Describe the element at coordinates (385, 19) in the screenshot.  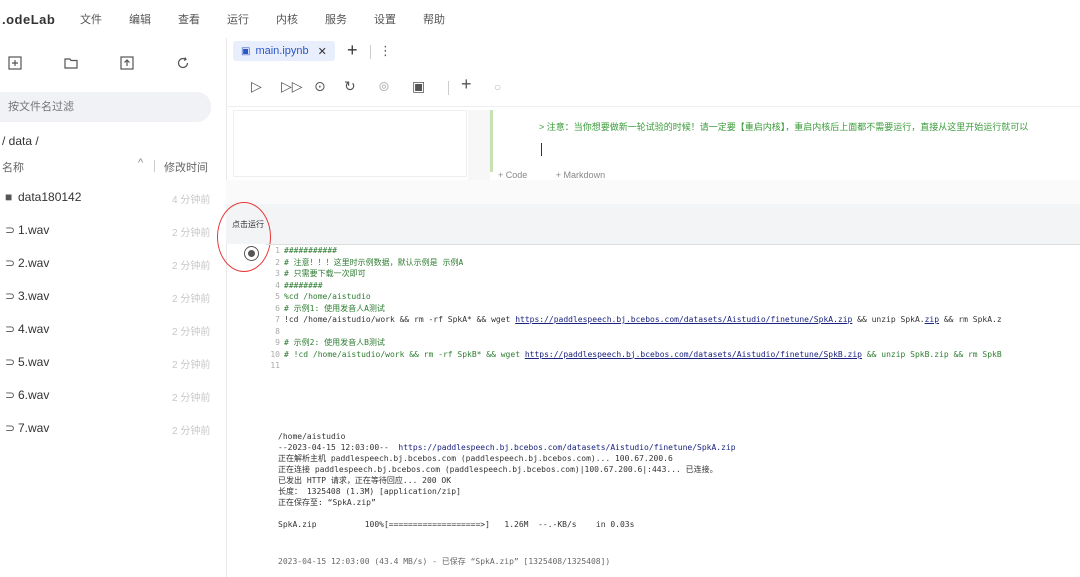
I see `menu-settings: 设置` at that location.